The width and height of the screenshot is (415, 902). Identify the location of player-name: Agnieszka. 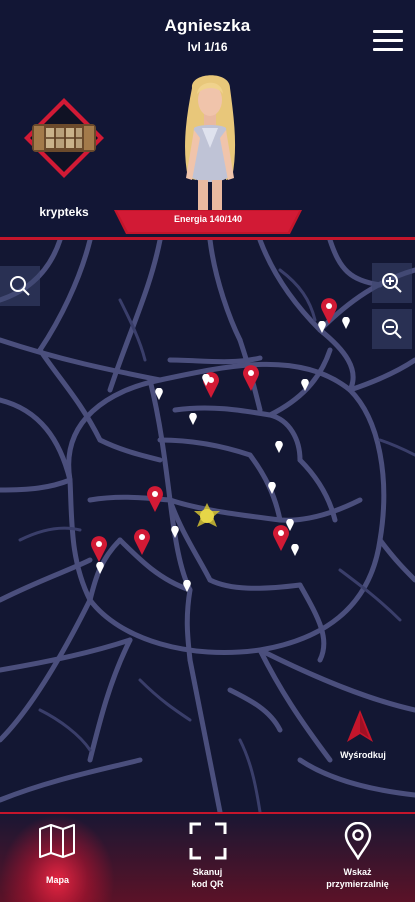
(207, 25).